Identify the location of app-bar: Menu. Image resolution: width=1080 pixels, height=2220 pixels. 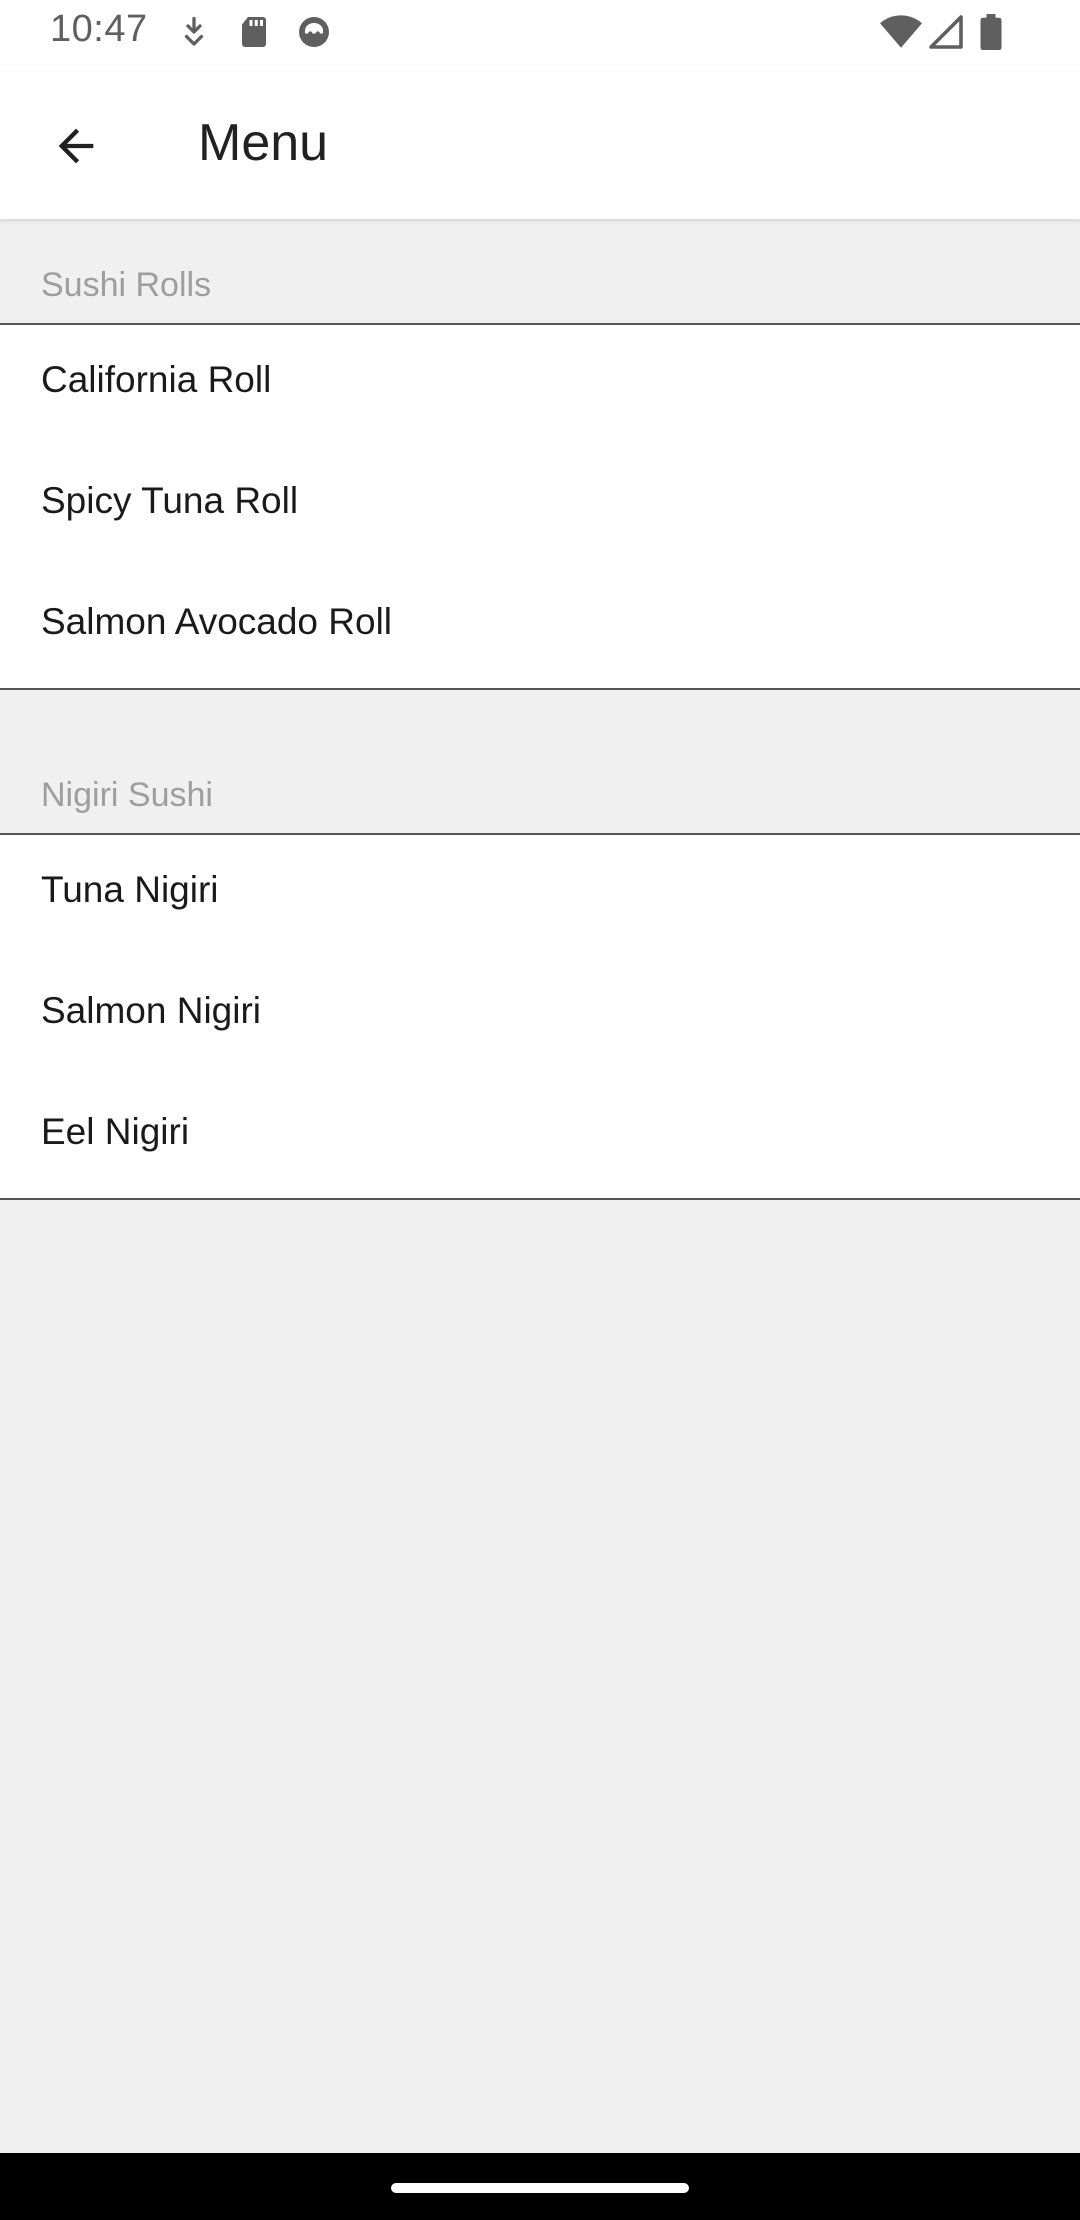
(540, 142).